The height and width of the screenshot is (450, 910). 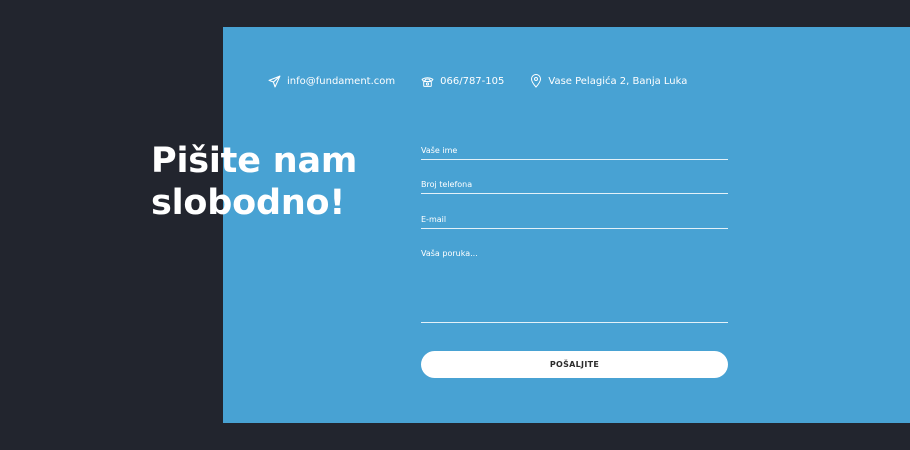 I want to click on contact-phone: 066/787-105, so click(x=462, y=81).